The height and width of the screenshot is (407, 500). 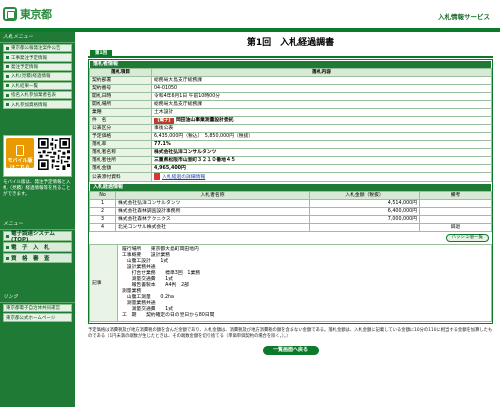 I want to click on back-to-list-button: 一覧画面へ戻る, so click(x=290, y=350).